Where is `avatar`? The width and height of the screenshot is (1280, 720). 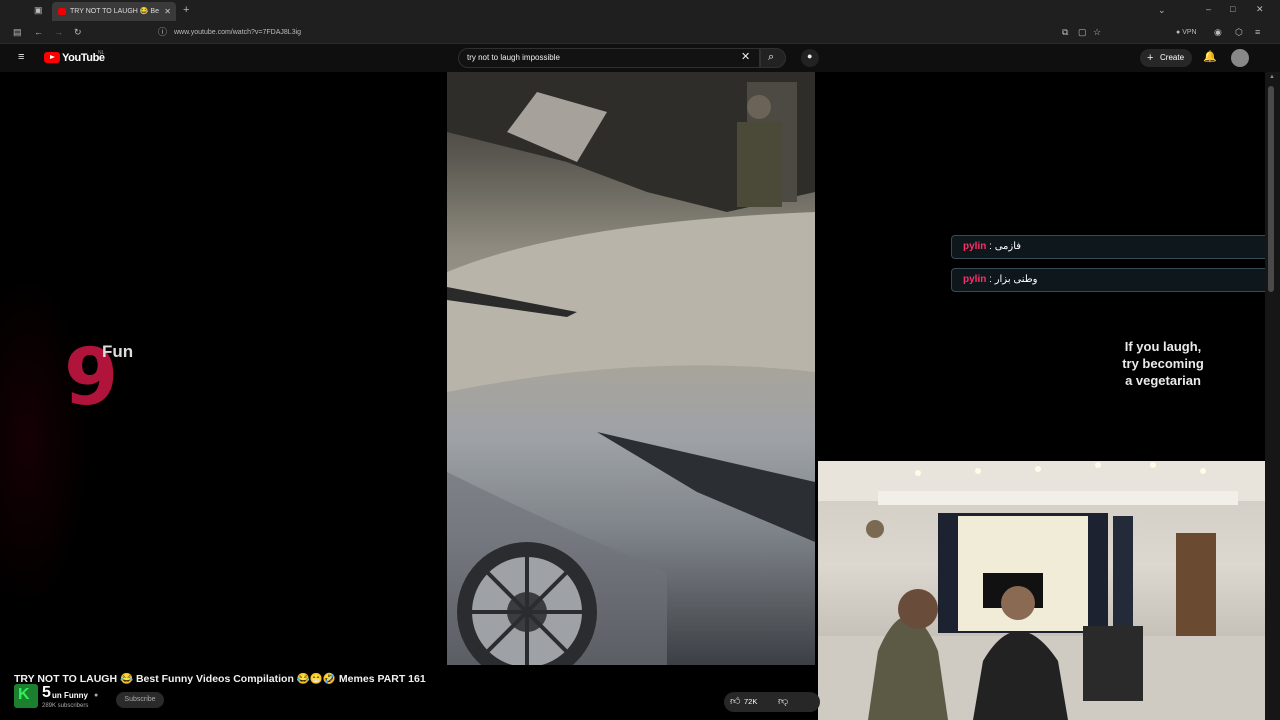 avatar is located at coordinates (1240, 58).